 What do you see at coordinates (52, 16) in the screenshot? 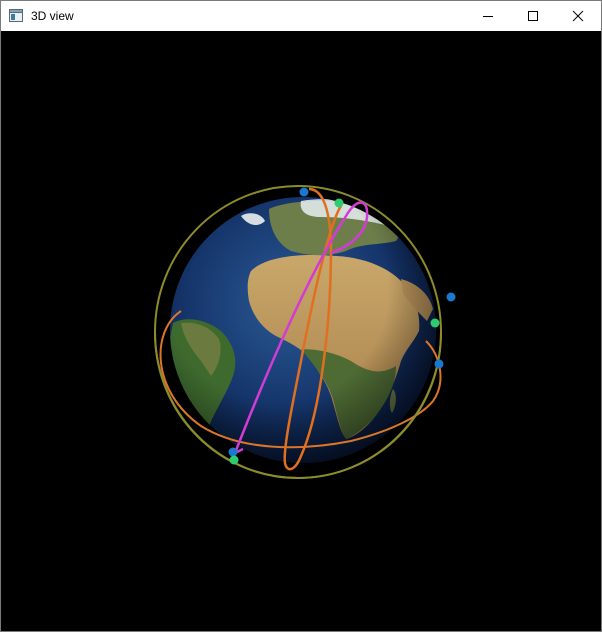
I see `window-title: 3D view` at bounding box center [52, 16].